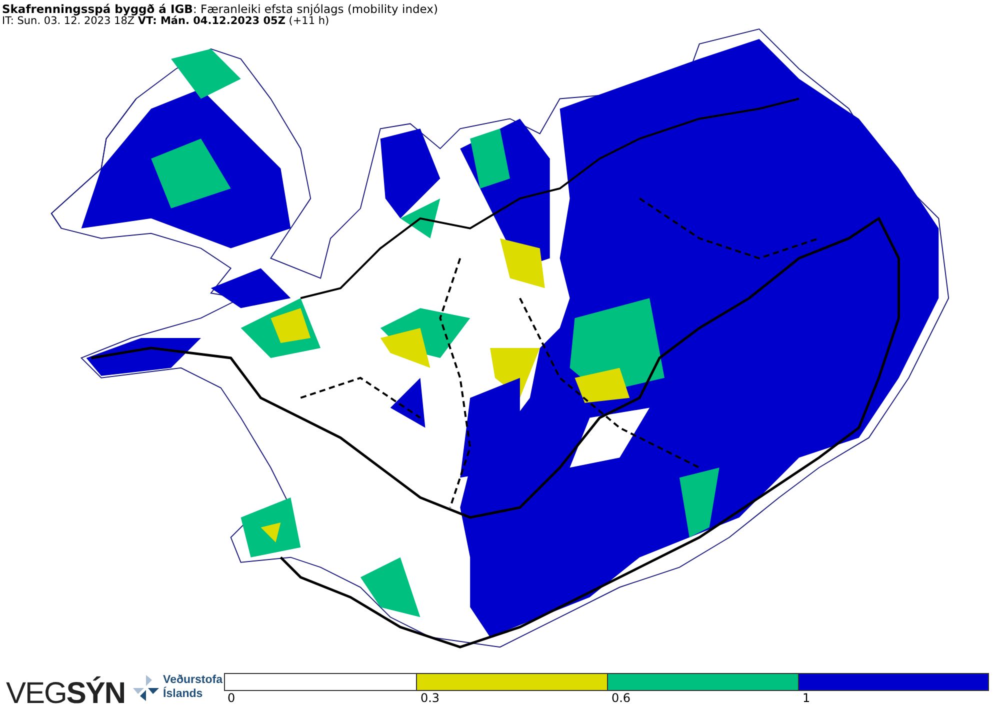 The height and width of the screenshot is (709, 1000). I want to click on agency-logo-text: Veðurstofa Íslands, so click(192, 687).